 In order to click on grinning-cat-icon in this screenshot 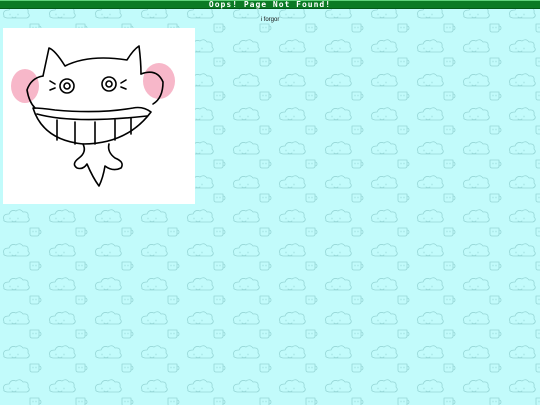, I will do `click(93, 116)`.